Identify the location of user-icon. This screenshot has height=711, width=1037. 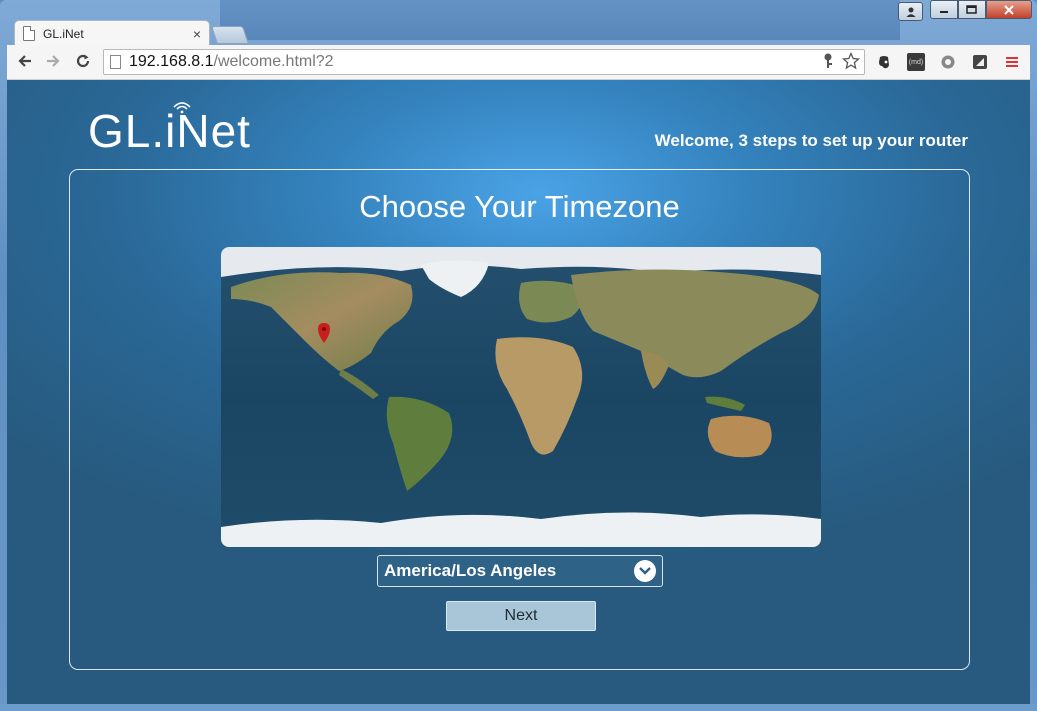
(910, 11).